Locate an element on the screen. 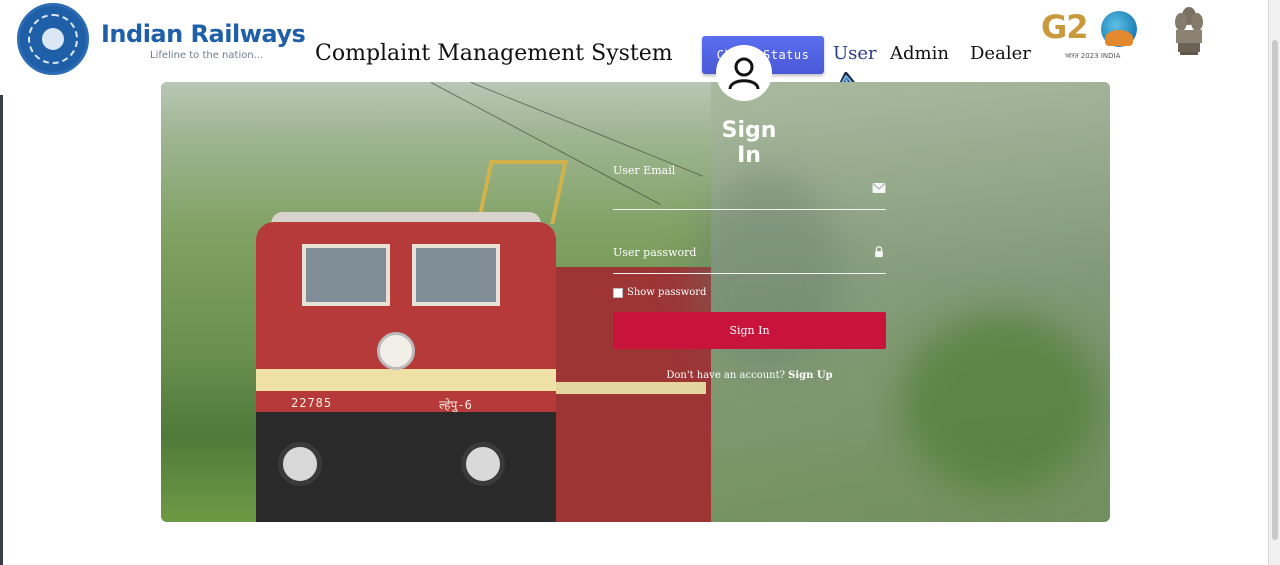  envelope-icon is located at coordinates (879, 188).